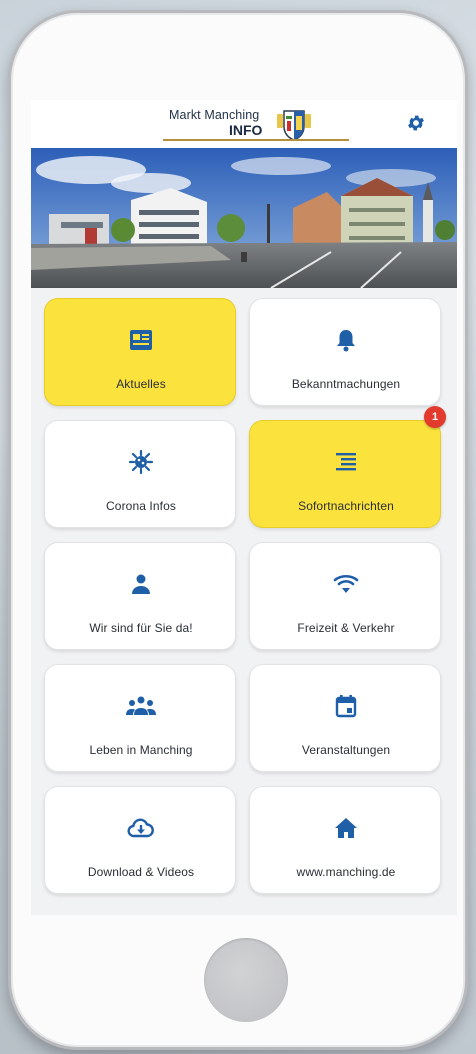  I want to click on virus-icon, so click(141, 462).